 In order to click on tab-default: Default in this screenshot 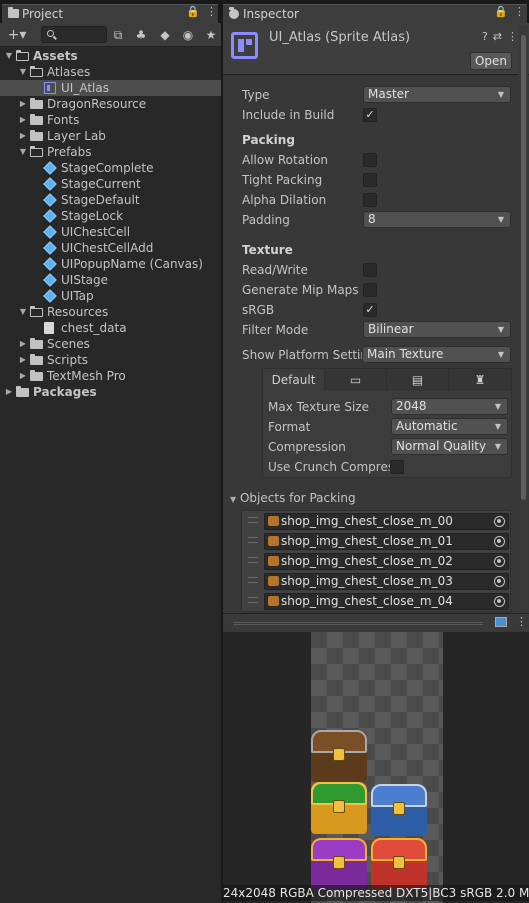, I will do `click(294, 380)`.